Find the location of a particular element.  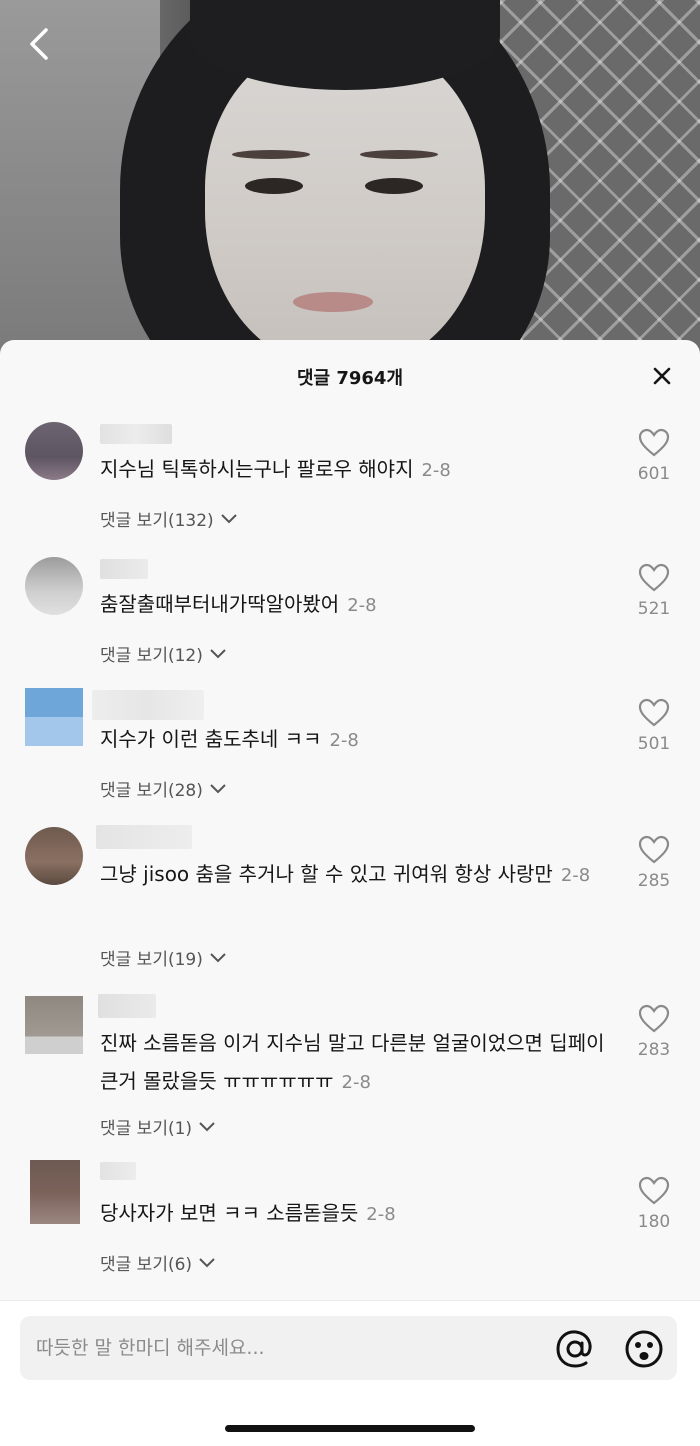

like-button: 180 is located at coordinates (654, 1204).